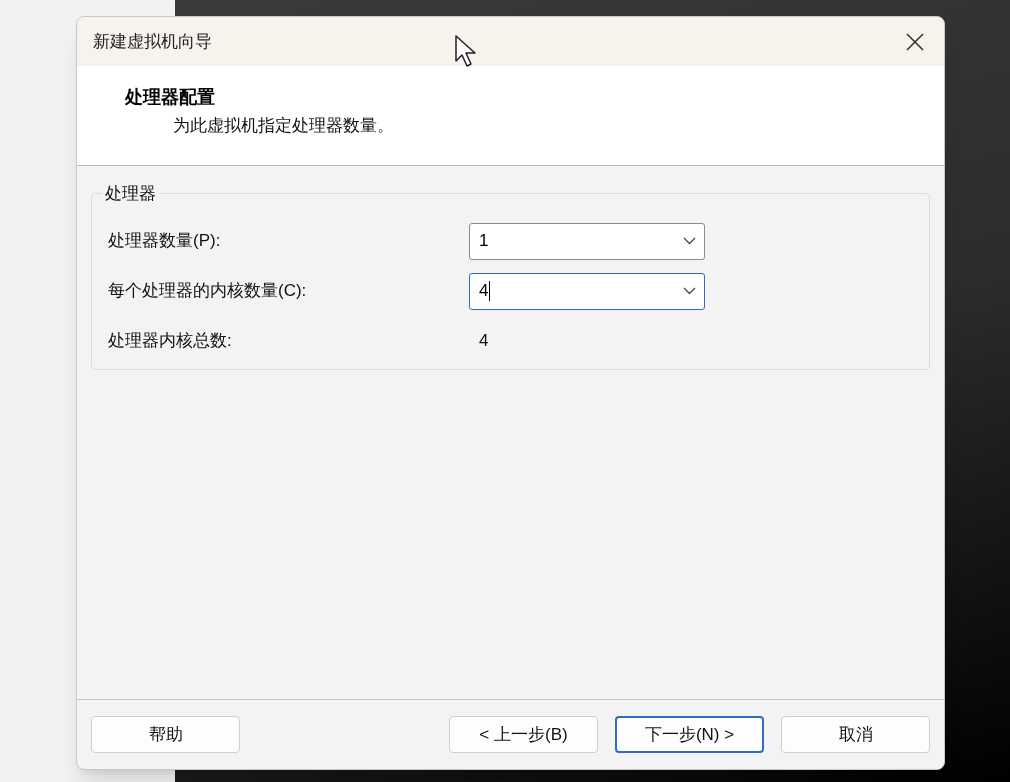  I want to click on close-icon, so click(915, 41).